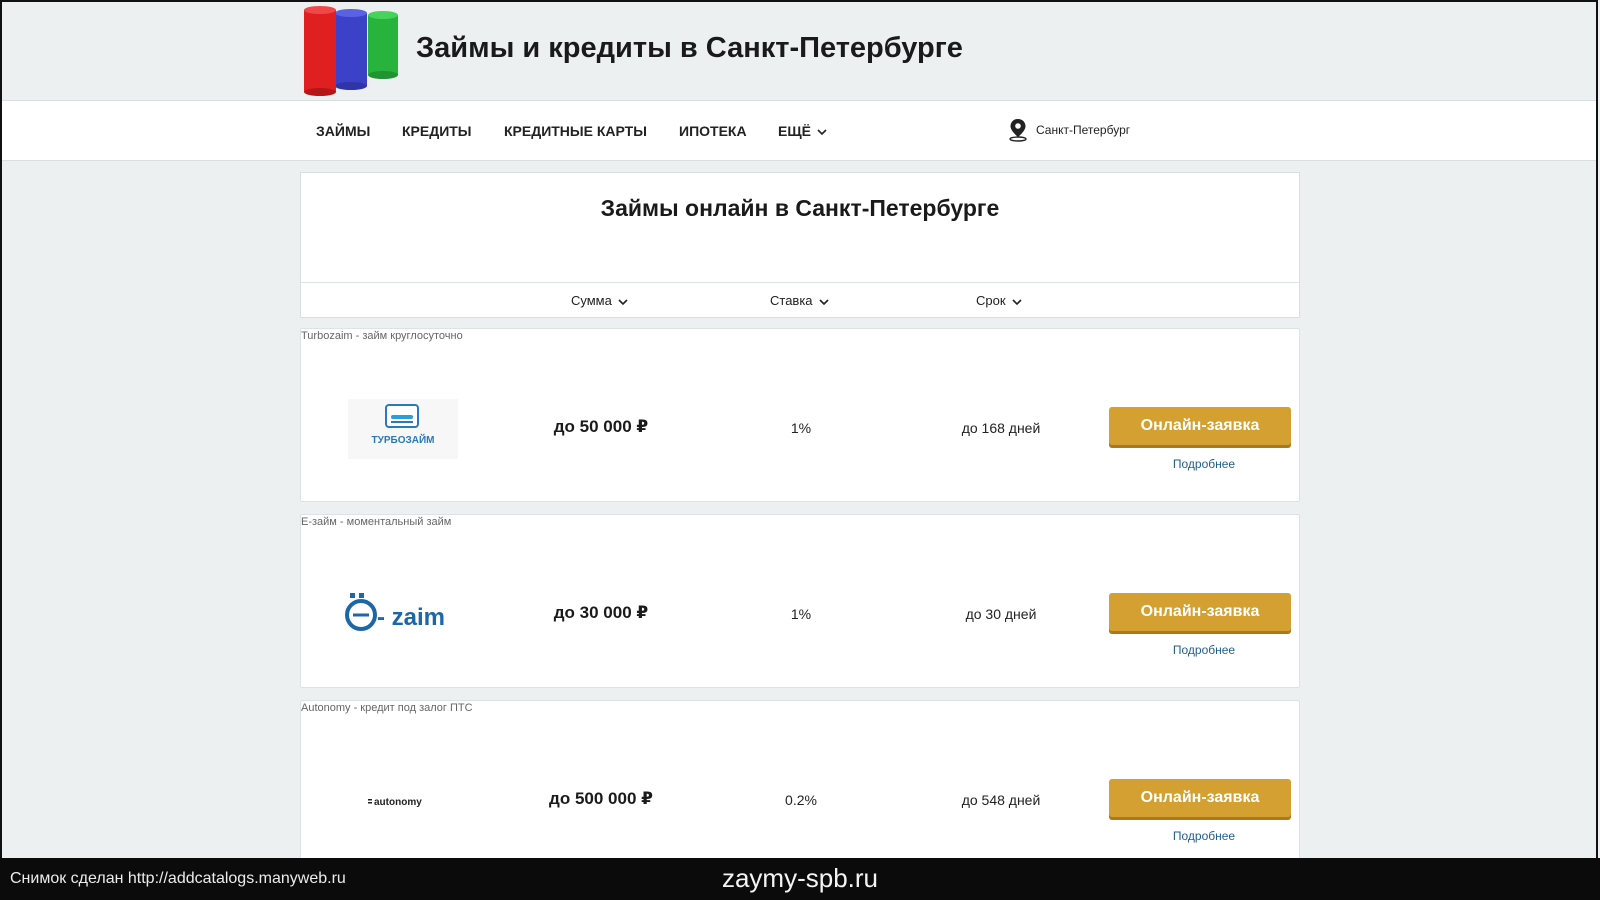 The width and height of the screenshot is (1600, 900). I want to click on sort-amount-label: Сумма, so click(591, 300).